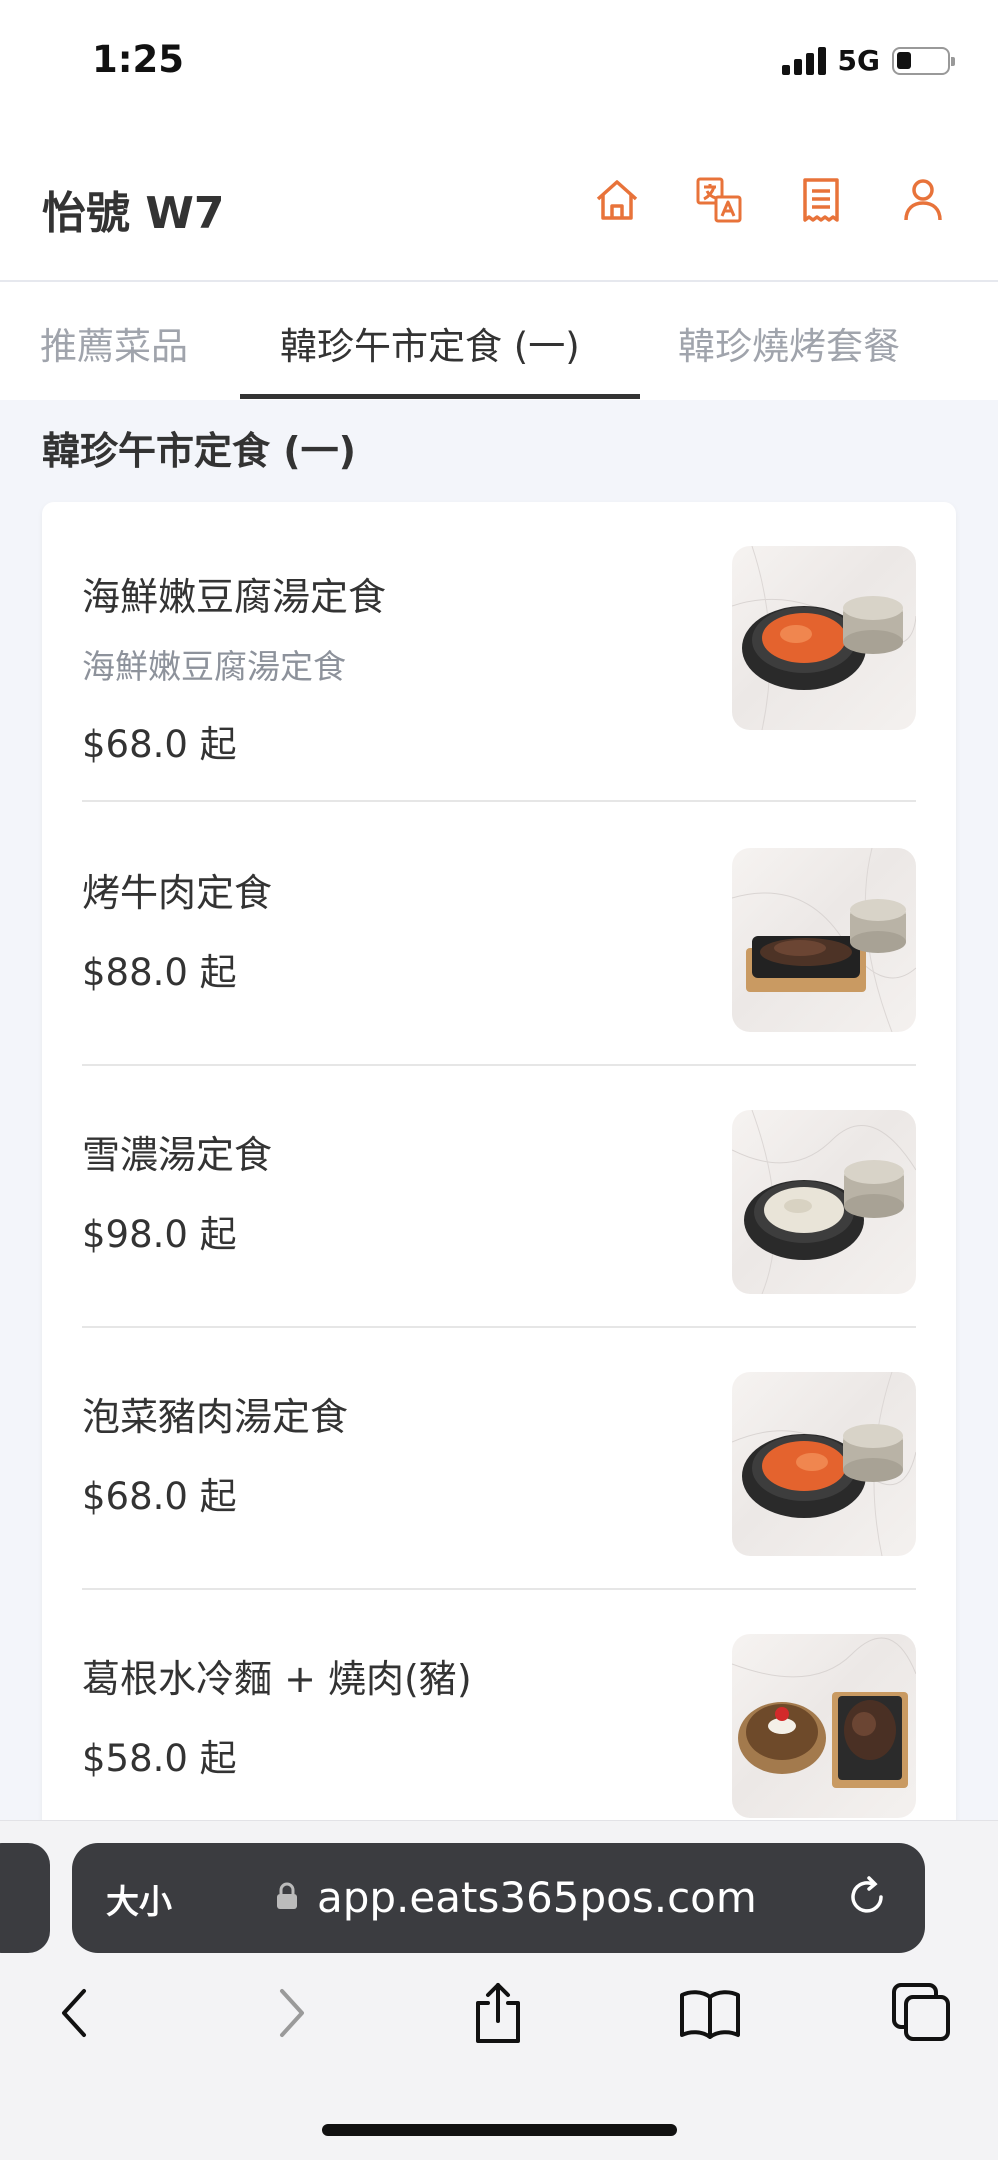  Describe the element at coordinates (159, 1758) in the screenshot. I see `item-price: $58.0 起` at that location.